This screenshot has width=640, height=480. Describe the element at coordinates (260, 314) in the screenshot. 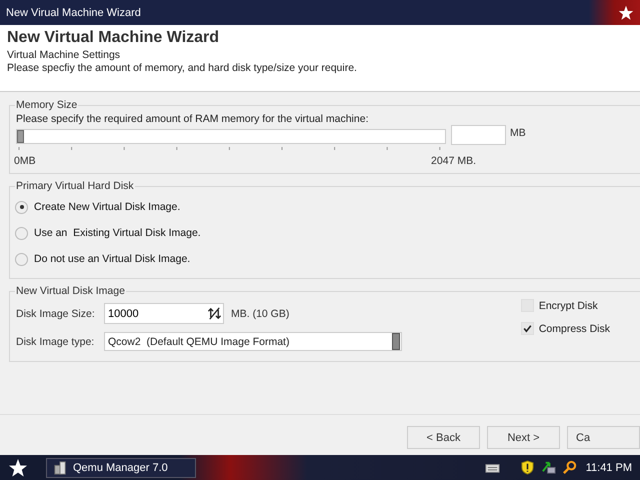

I see `size-unit: MB. (10 GB)` at that location.